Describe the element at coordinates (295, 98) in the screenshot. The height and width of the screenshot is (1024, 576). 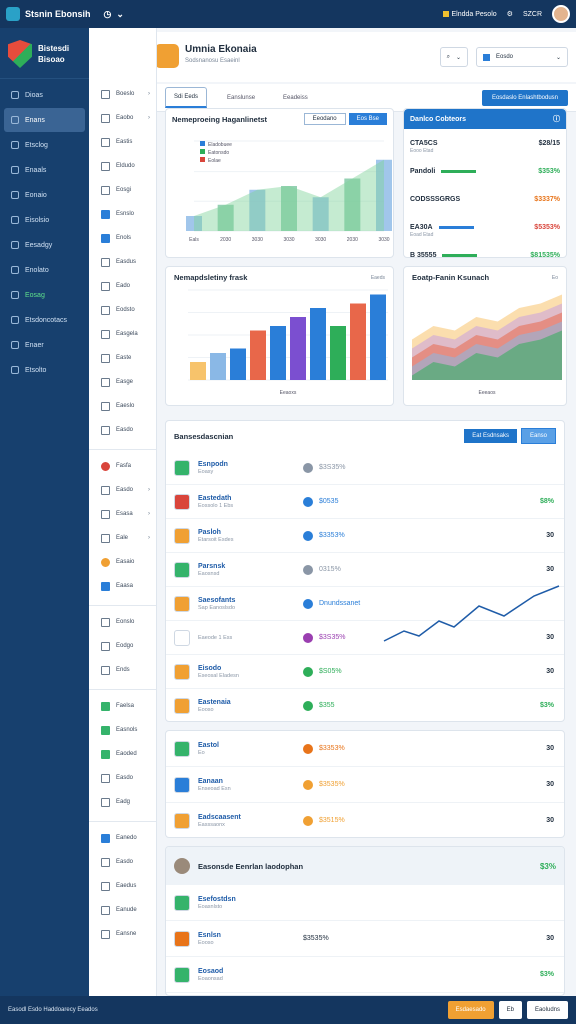
I see `tab-third: Eeadeiss` at that location.